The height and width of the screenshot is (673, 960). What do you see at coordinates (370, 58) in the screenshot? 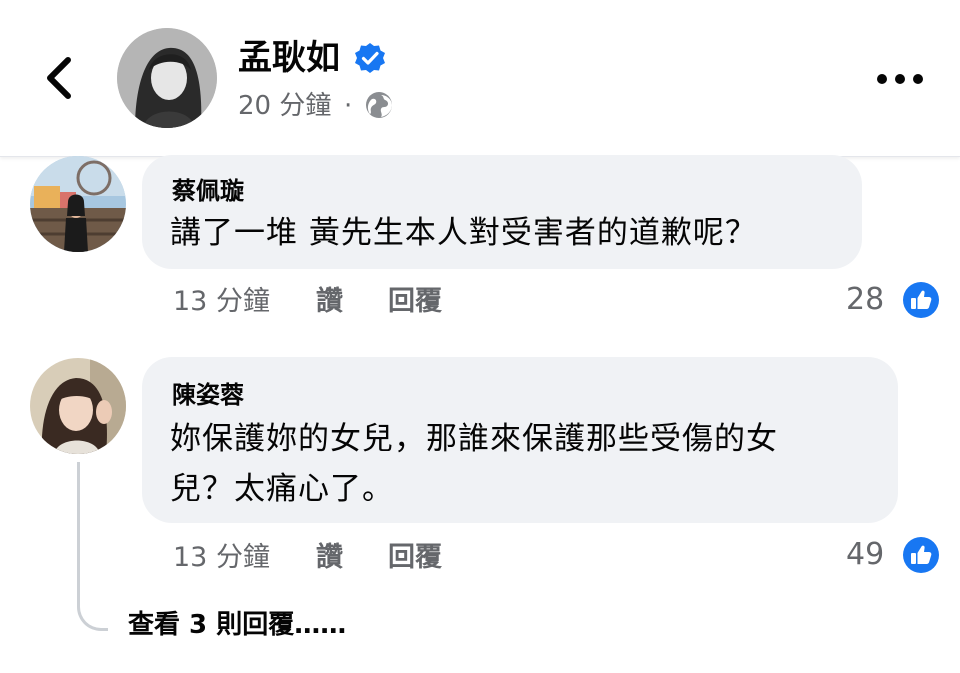
I see `verified-badge-icon` at bounding box center [370, 58].